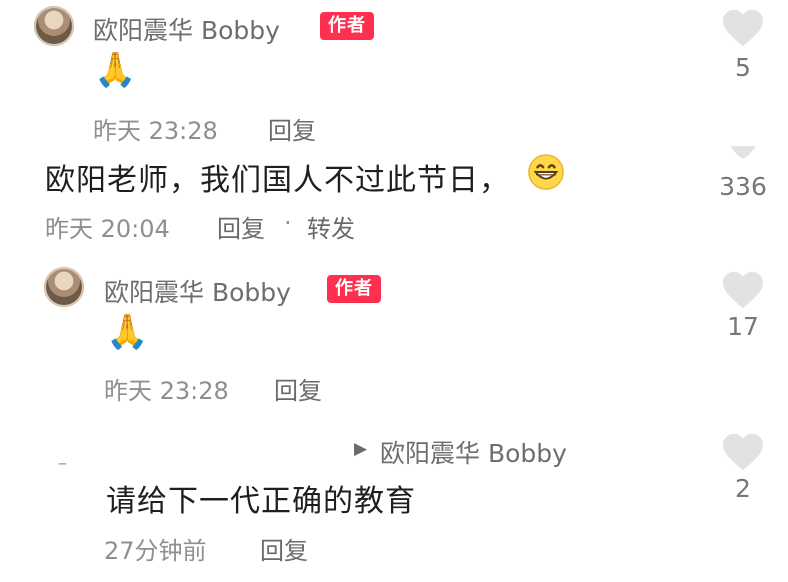  Describe the element at coordinates (107, 229) in the screenshot. I see `comment-time: 昨天 20:04` at that location.